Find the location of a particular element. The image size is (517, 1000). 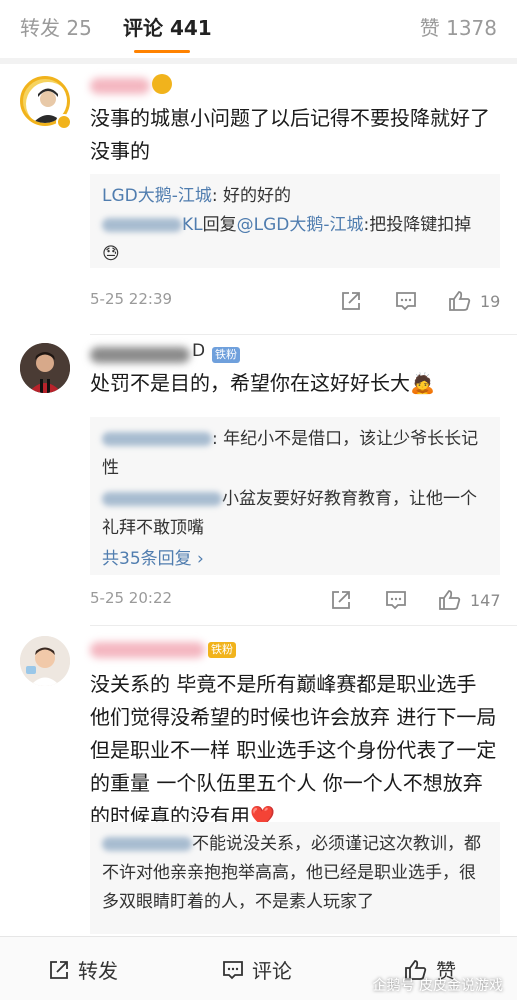

reply-content: : 好的好的 is located at coordinates (251, 196).